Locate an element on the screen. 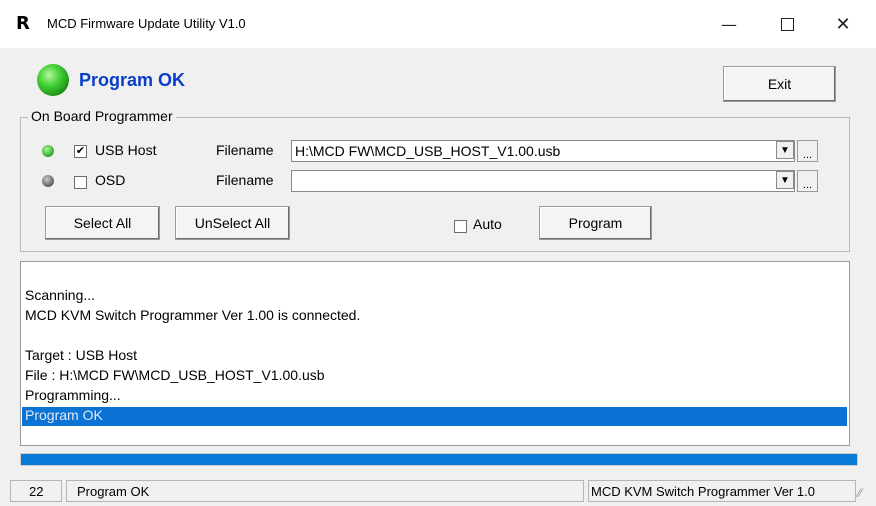  status-title: Program OK is located at coordinates (132, 80).